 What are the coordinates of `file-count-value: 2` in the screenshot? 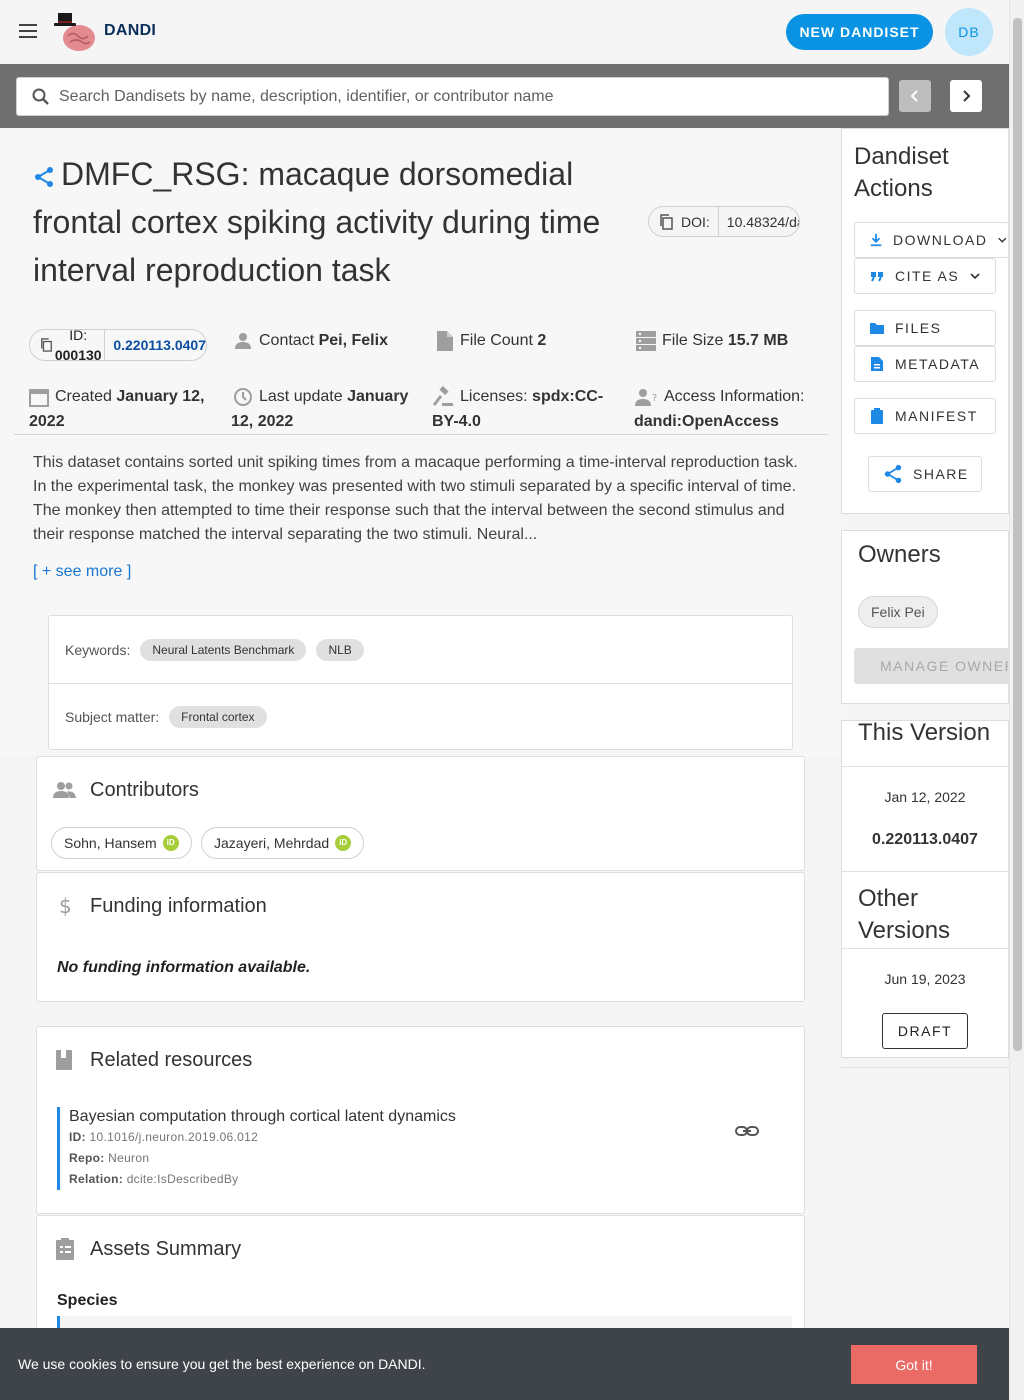 It's located at (542, 340).